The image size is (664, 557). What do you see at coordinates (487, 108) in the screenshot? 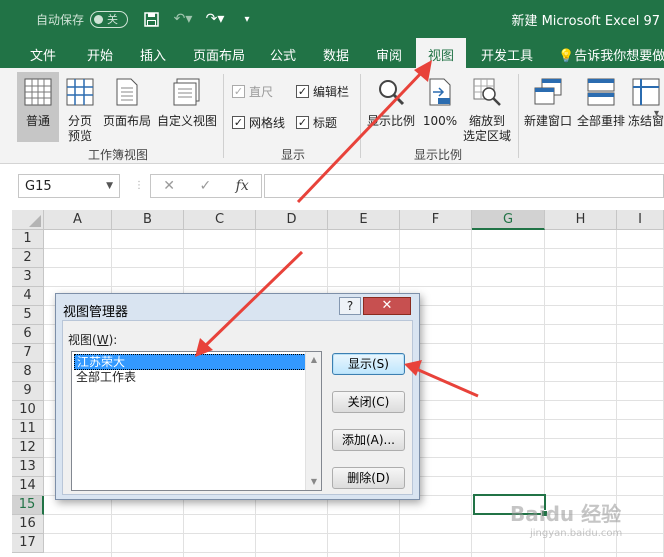
I see `zoom-to-selection-button: 缩放到 选定区域` at bounding box center [487, 108].